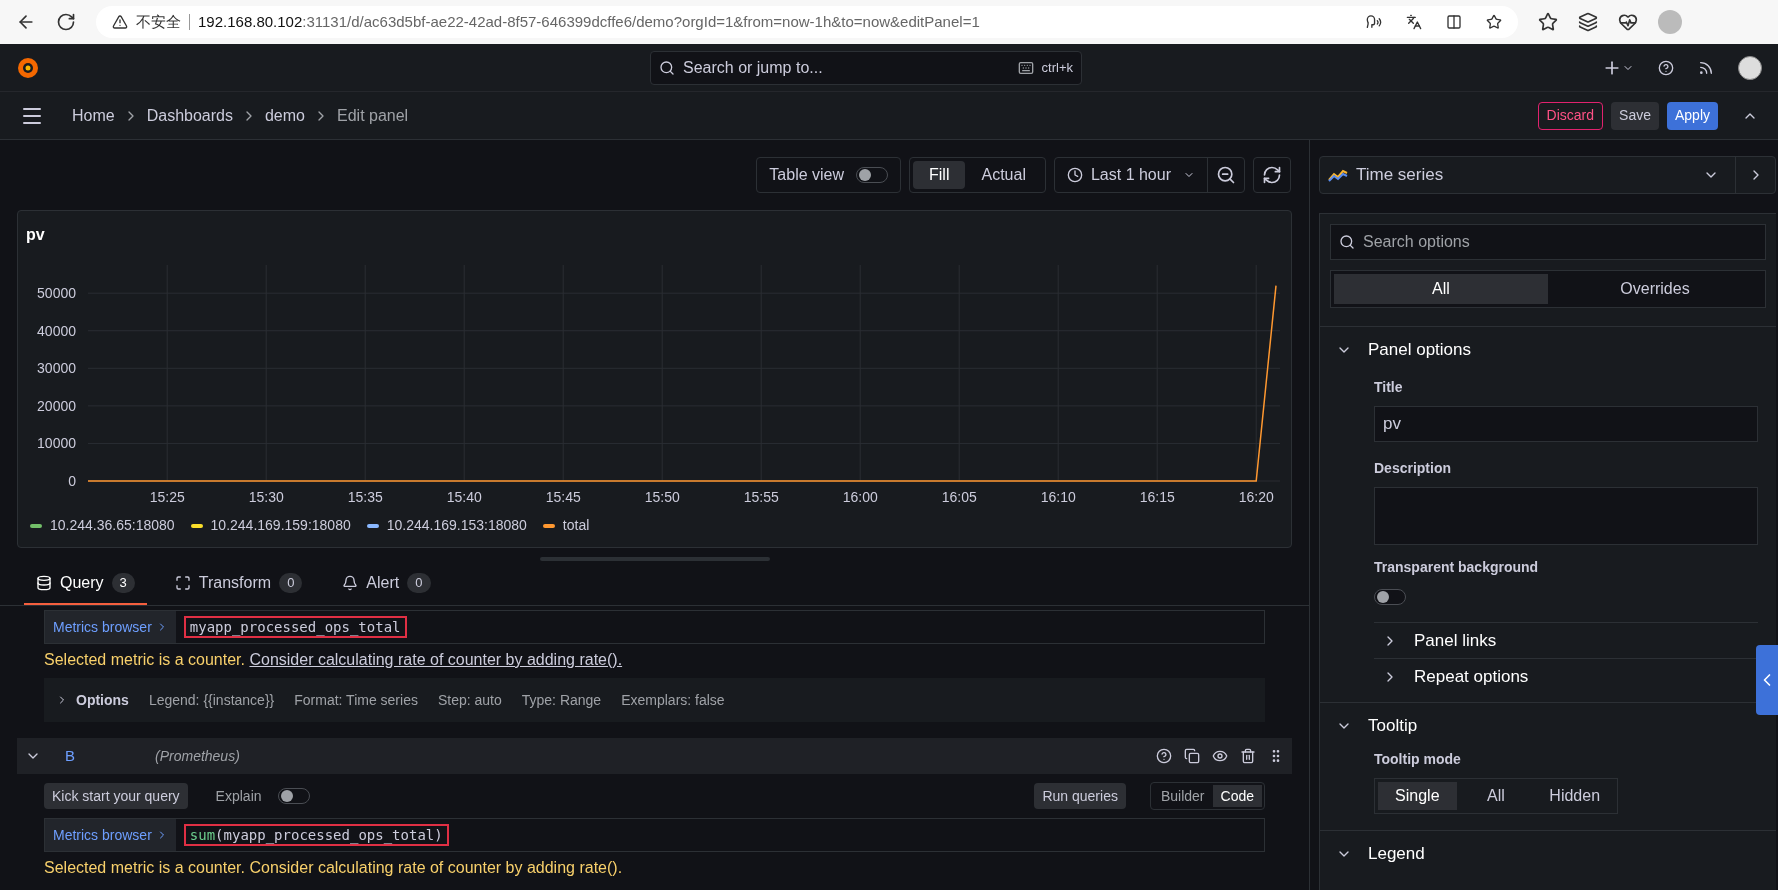  I want to click on table-view-control: Table view, so click(829, 175).